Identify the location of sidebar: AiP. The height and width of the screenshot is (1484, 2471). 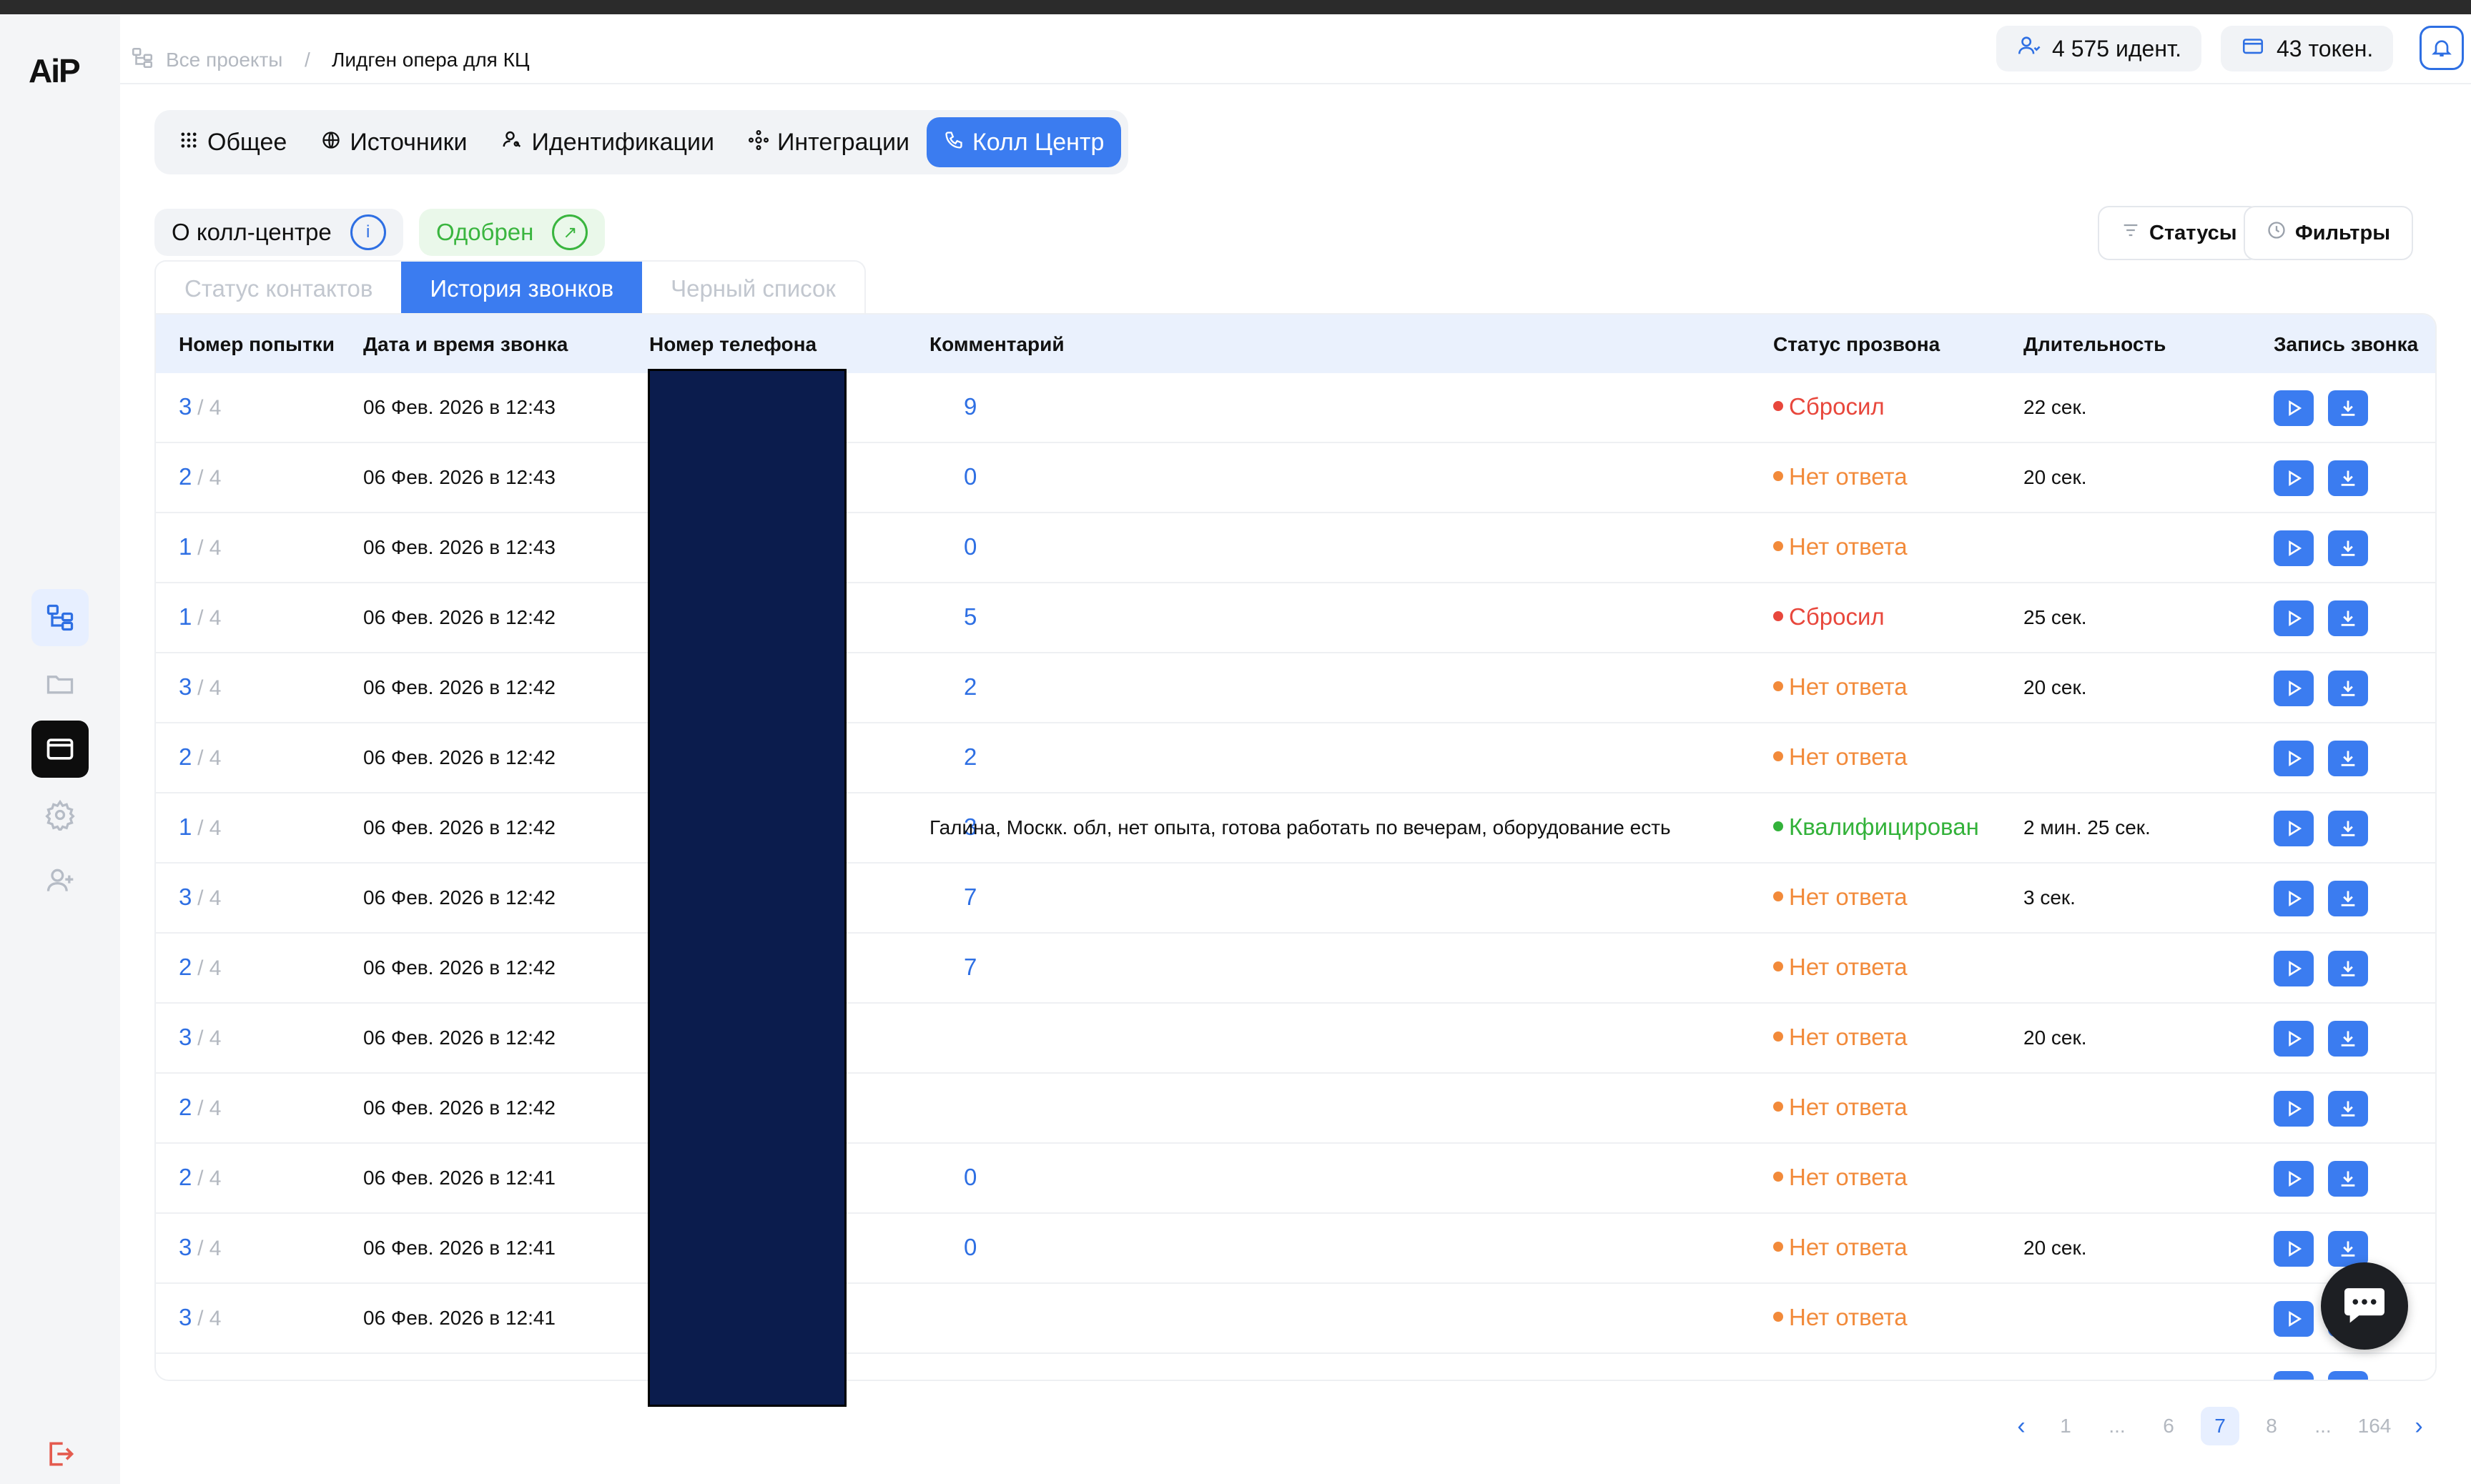
(60, 749).